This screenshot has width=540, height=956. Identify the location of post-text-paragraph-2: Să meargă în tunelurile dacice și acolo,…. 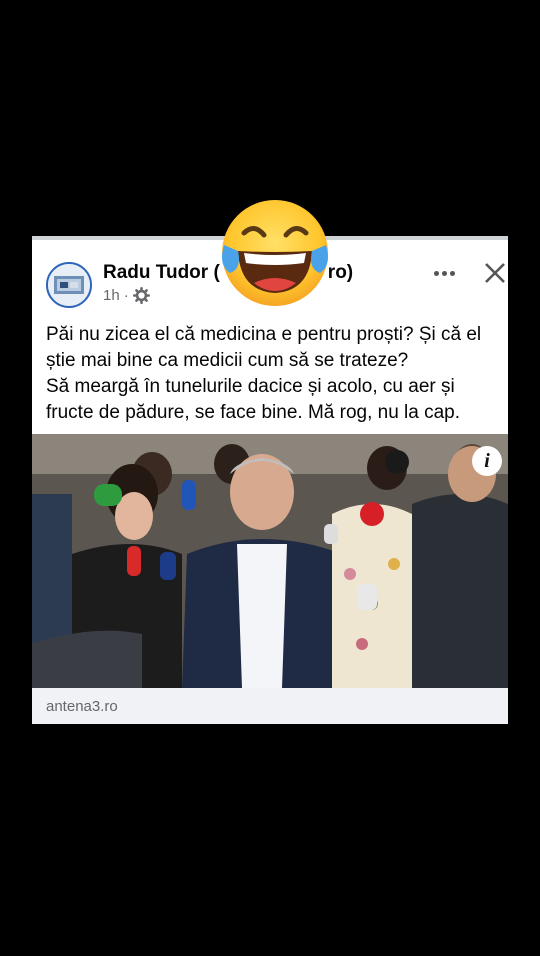
(253, 399).